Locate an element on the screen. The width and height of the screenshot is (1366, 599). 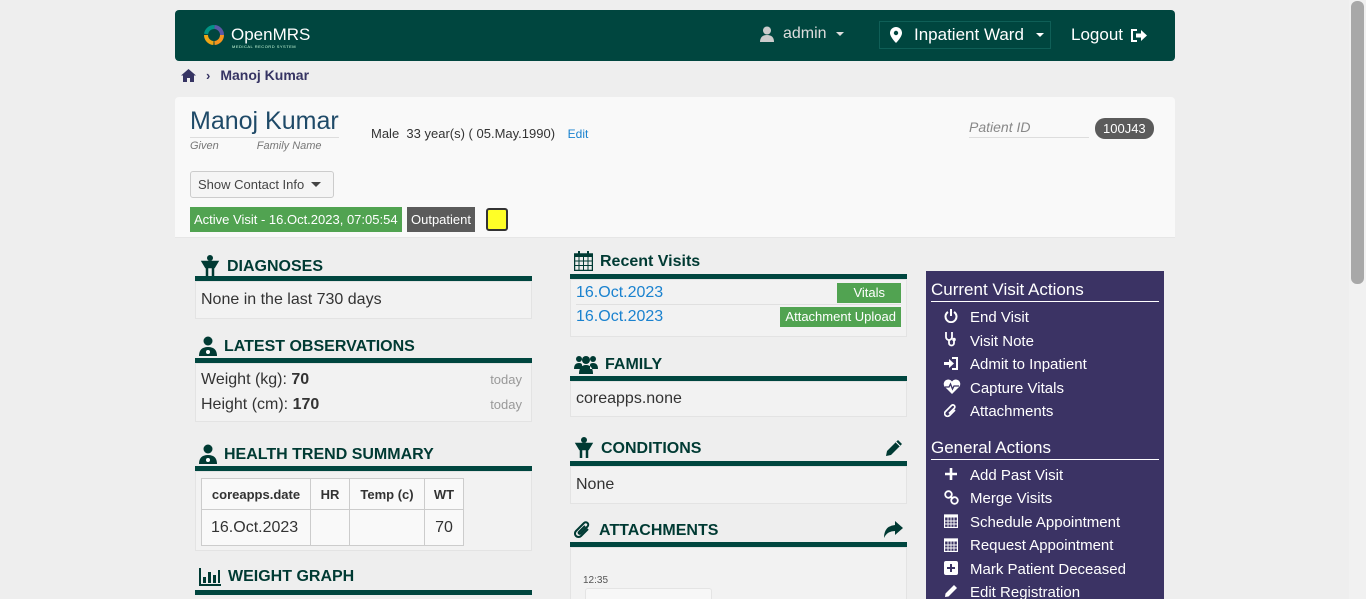
attachments-action: Attachments is located at coordinates (1045, 412).